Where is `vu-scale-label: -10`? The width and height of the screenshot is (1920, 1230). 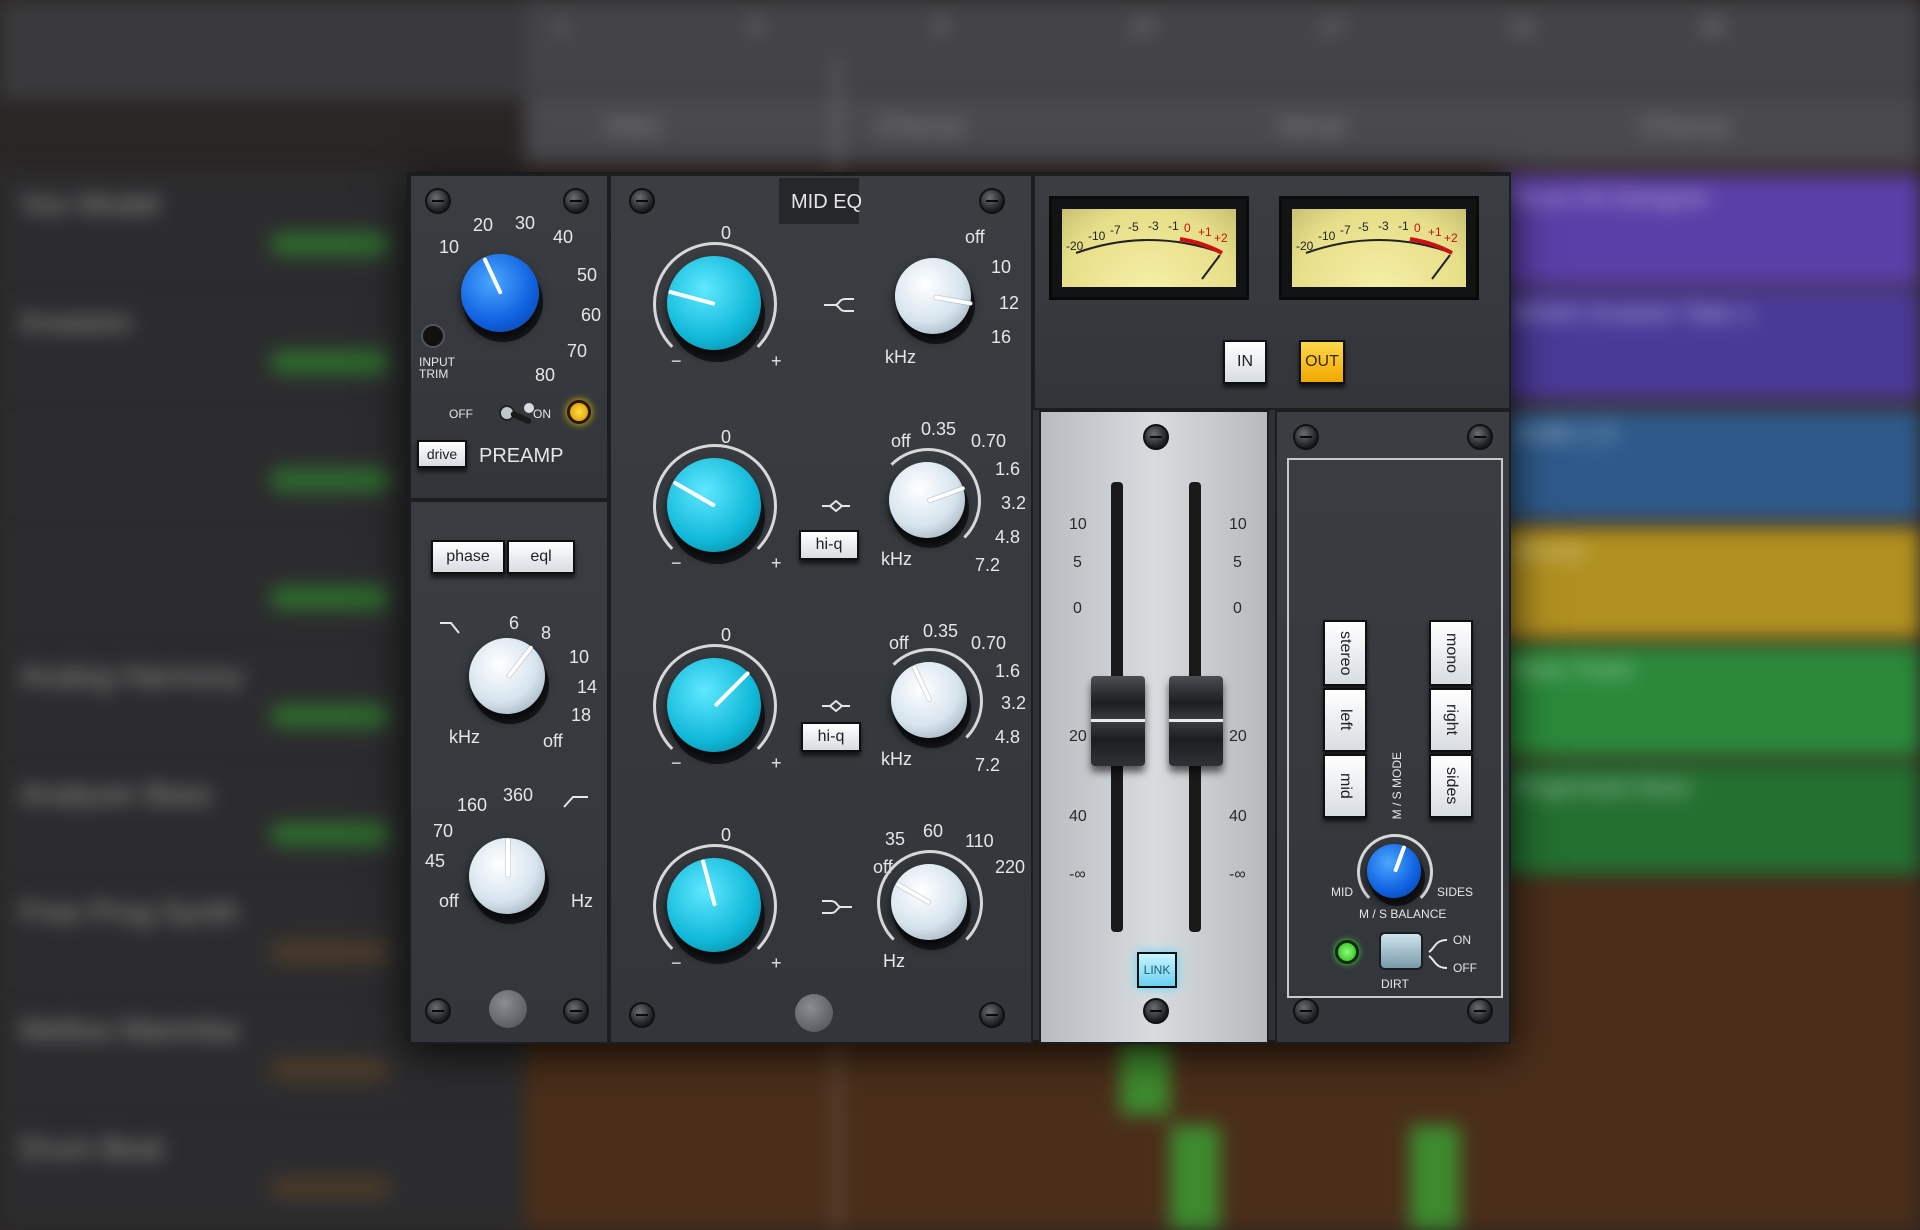
vu-scale-label: -10 is located at coordinates (1327, 236).